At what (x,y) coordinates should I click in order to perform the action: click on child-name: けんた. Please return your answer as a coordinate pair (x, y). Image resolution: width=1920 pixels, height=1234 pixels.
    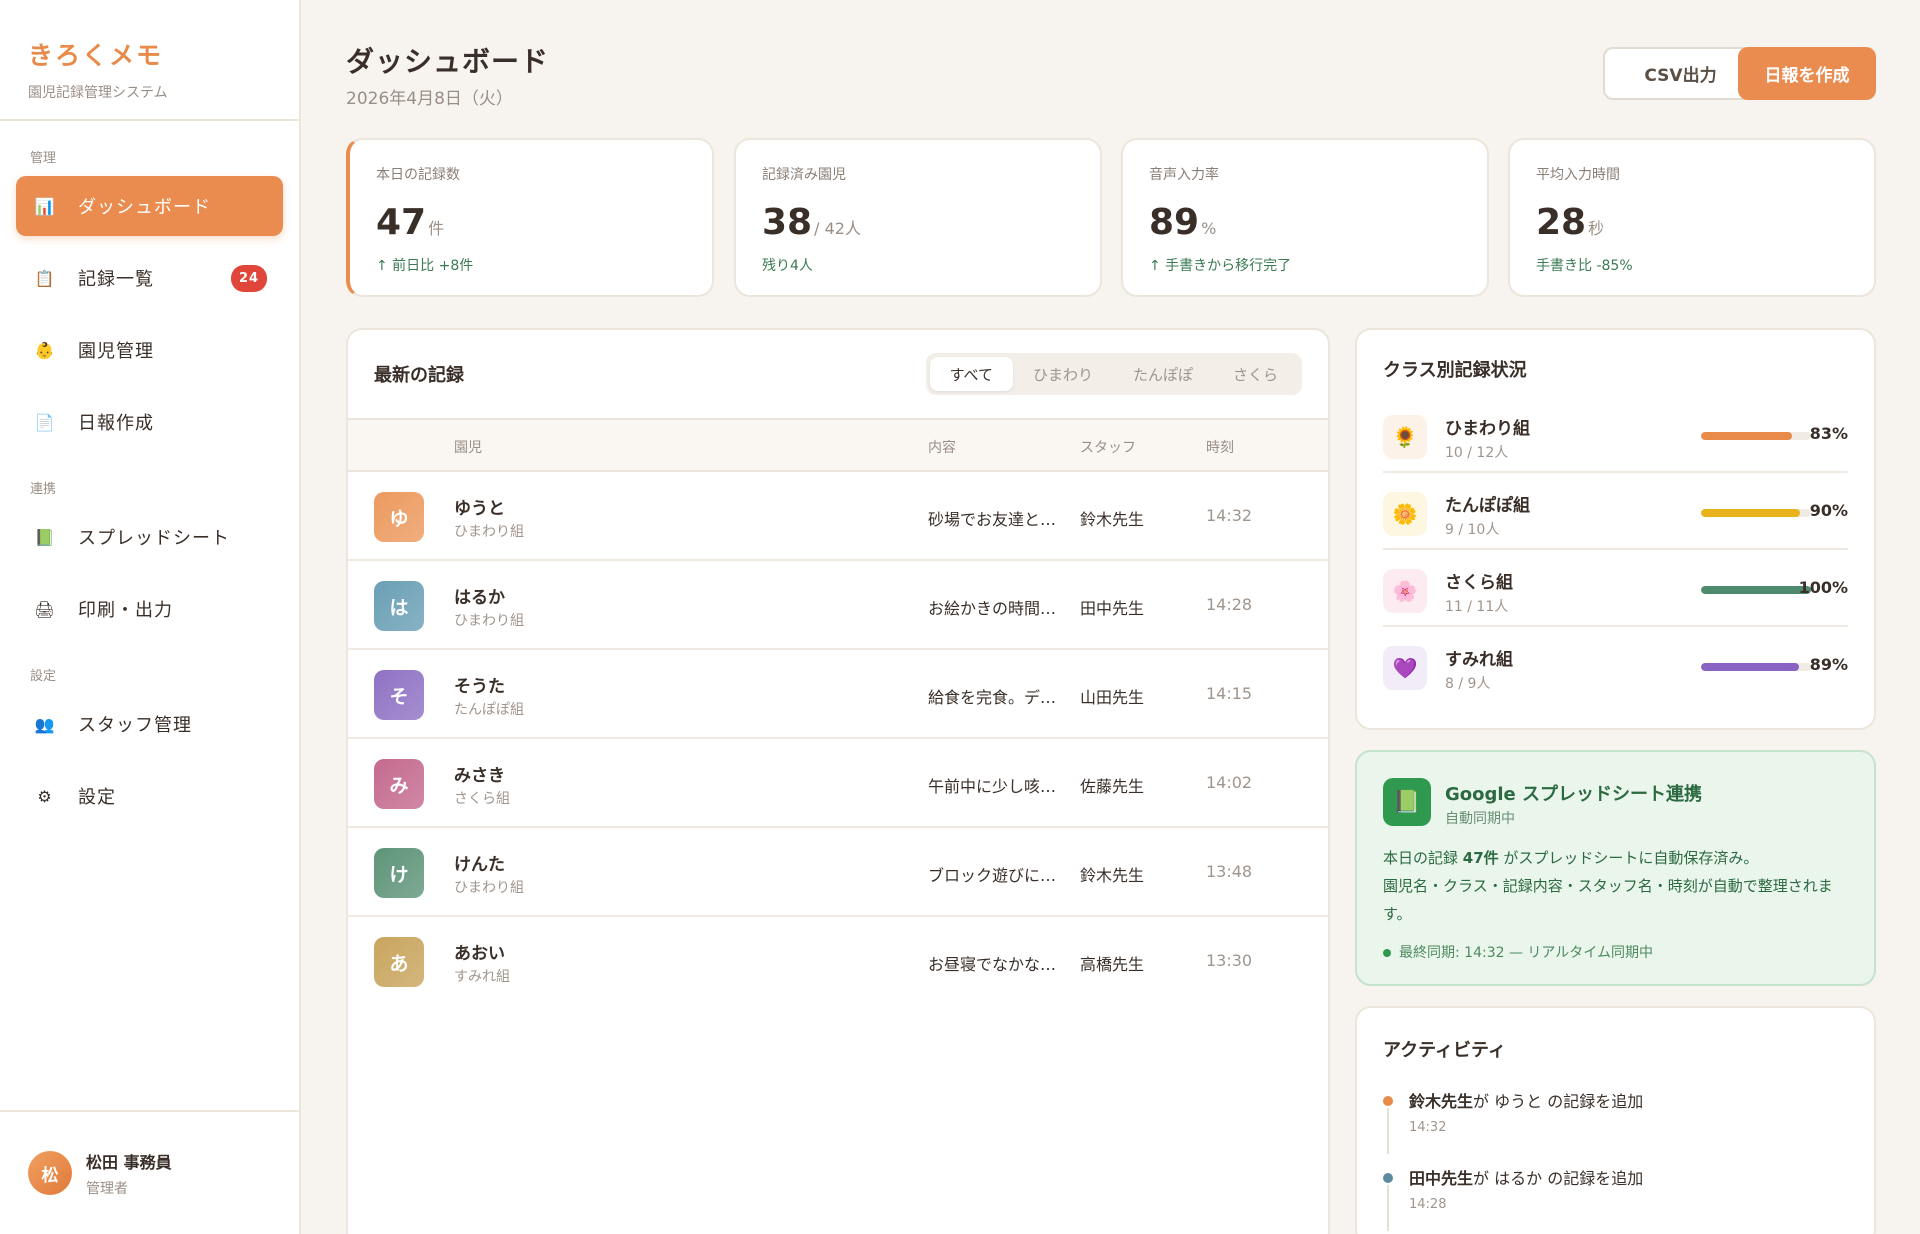
    Looking at the image, I should click on (479, 865).